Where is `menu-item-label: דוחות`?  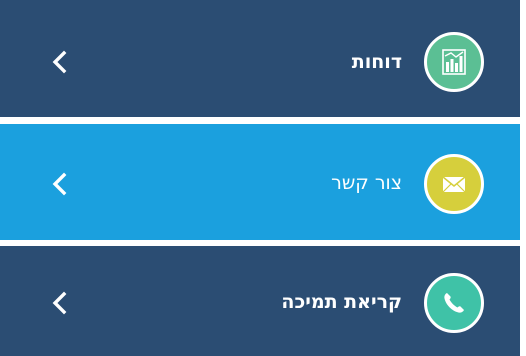 menu-item-label: דוחות is located at coordinates (376, 62).